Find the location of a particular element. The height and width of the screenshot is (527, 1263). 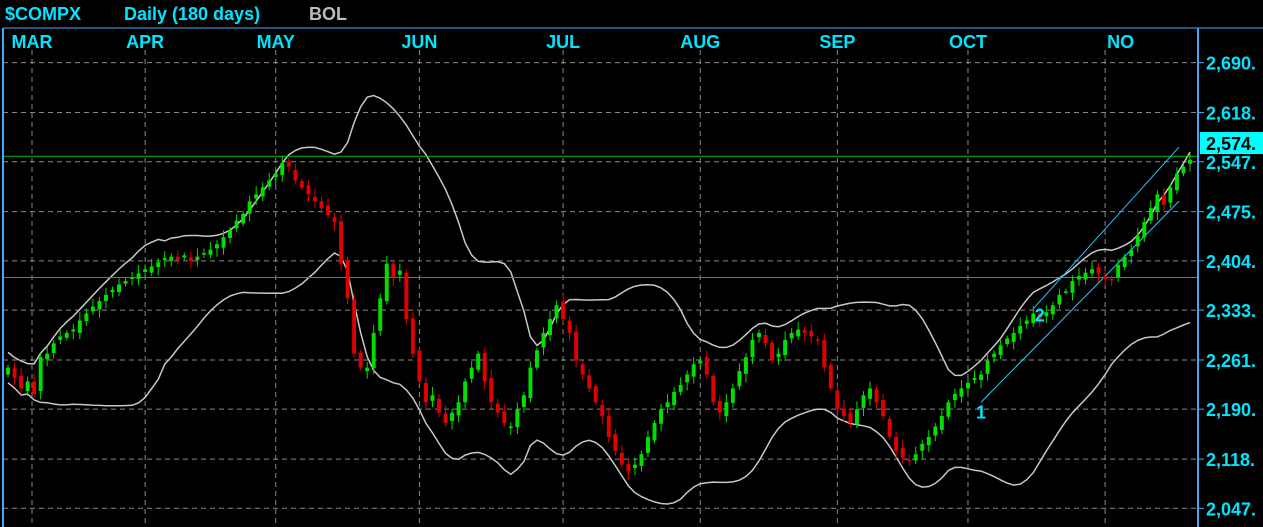

month-label: OCT is located at coordinates (968, 42).